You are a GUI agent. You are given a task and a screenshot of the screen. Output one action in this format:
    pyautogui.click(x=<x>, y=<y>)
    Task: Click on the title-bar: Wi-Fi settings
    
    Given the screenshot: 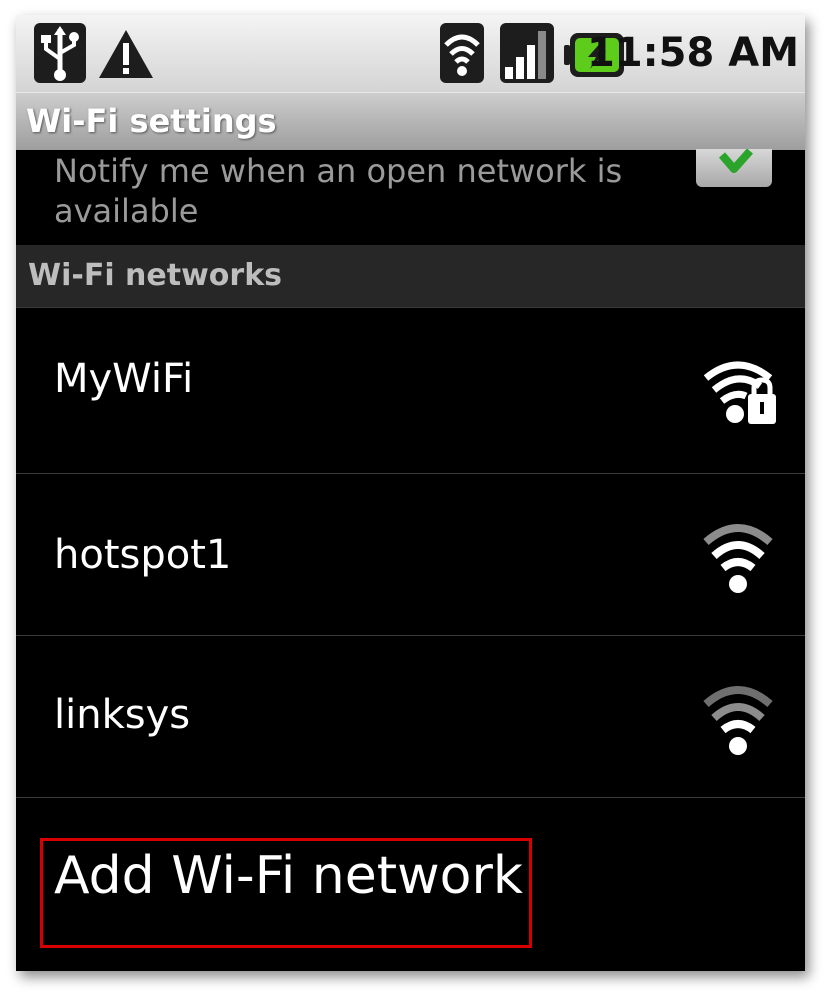 What is the action you would take?
    pyautogui.click(x=410, y=121)
    